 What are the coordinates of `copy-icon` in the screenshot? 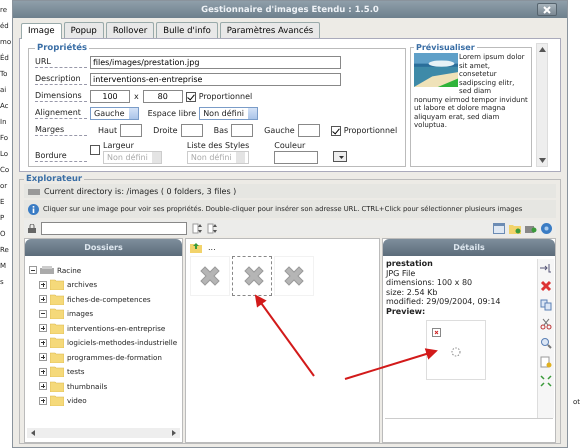 It's located at (546, 305).